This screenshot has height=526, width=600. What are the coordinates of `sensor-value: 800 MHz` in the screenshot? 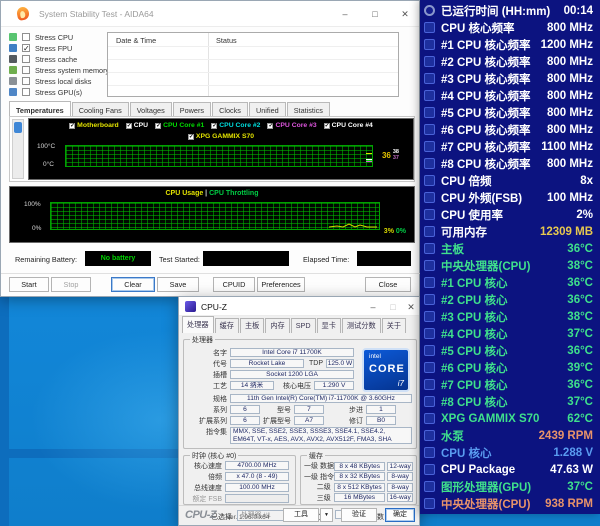 It's located at (569, 95).